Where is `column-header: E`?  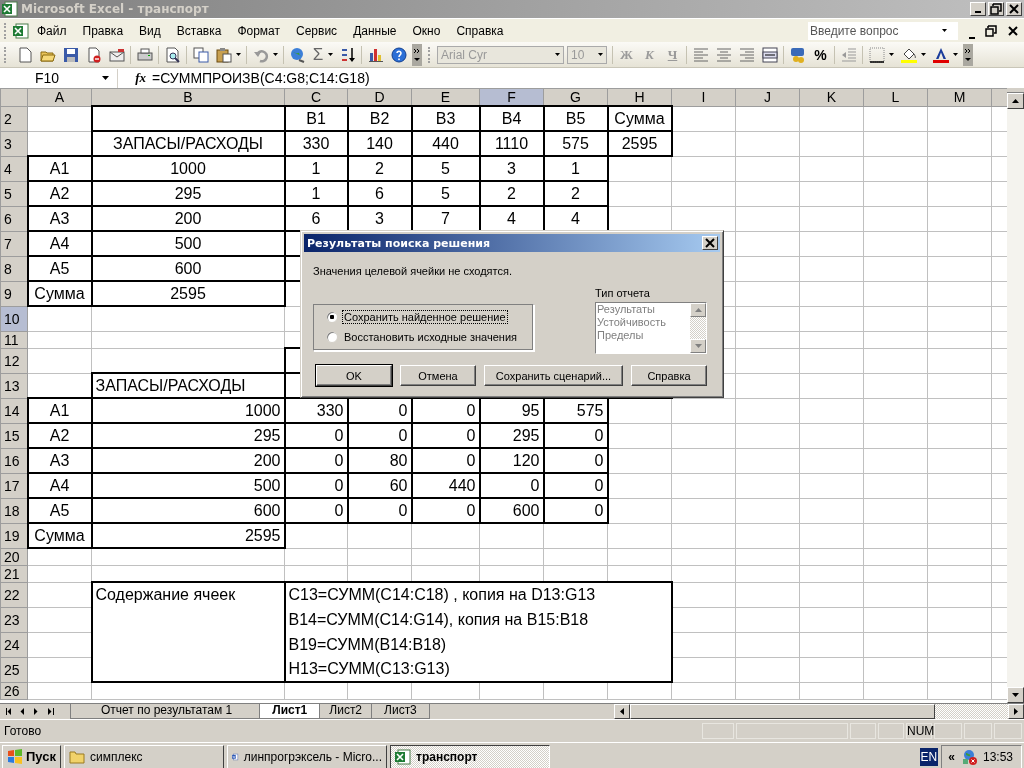 column-header: E is located at coordinates (445, 97).